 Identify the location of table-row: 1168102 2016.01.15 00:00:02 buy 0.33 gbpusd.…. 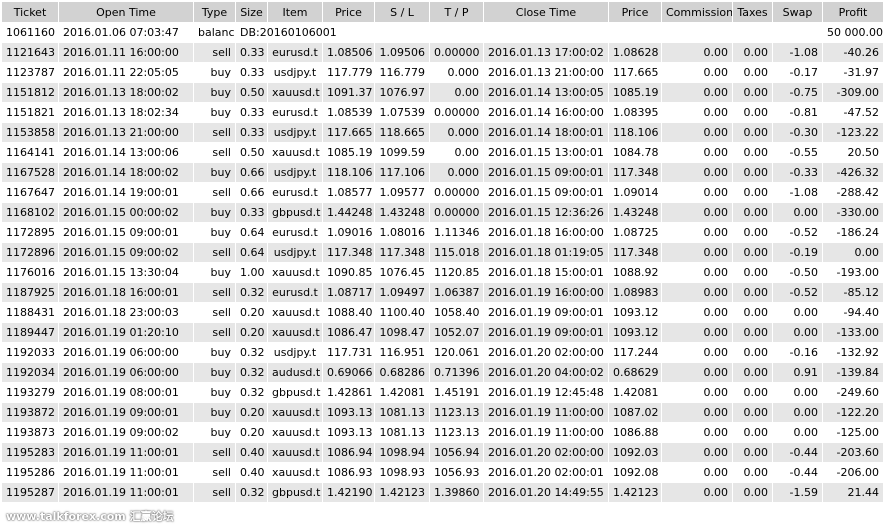
(443, 213).